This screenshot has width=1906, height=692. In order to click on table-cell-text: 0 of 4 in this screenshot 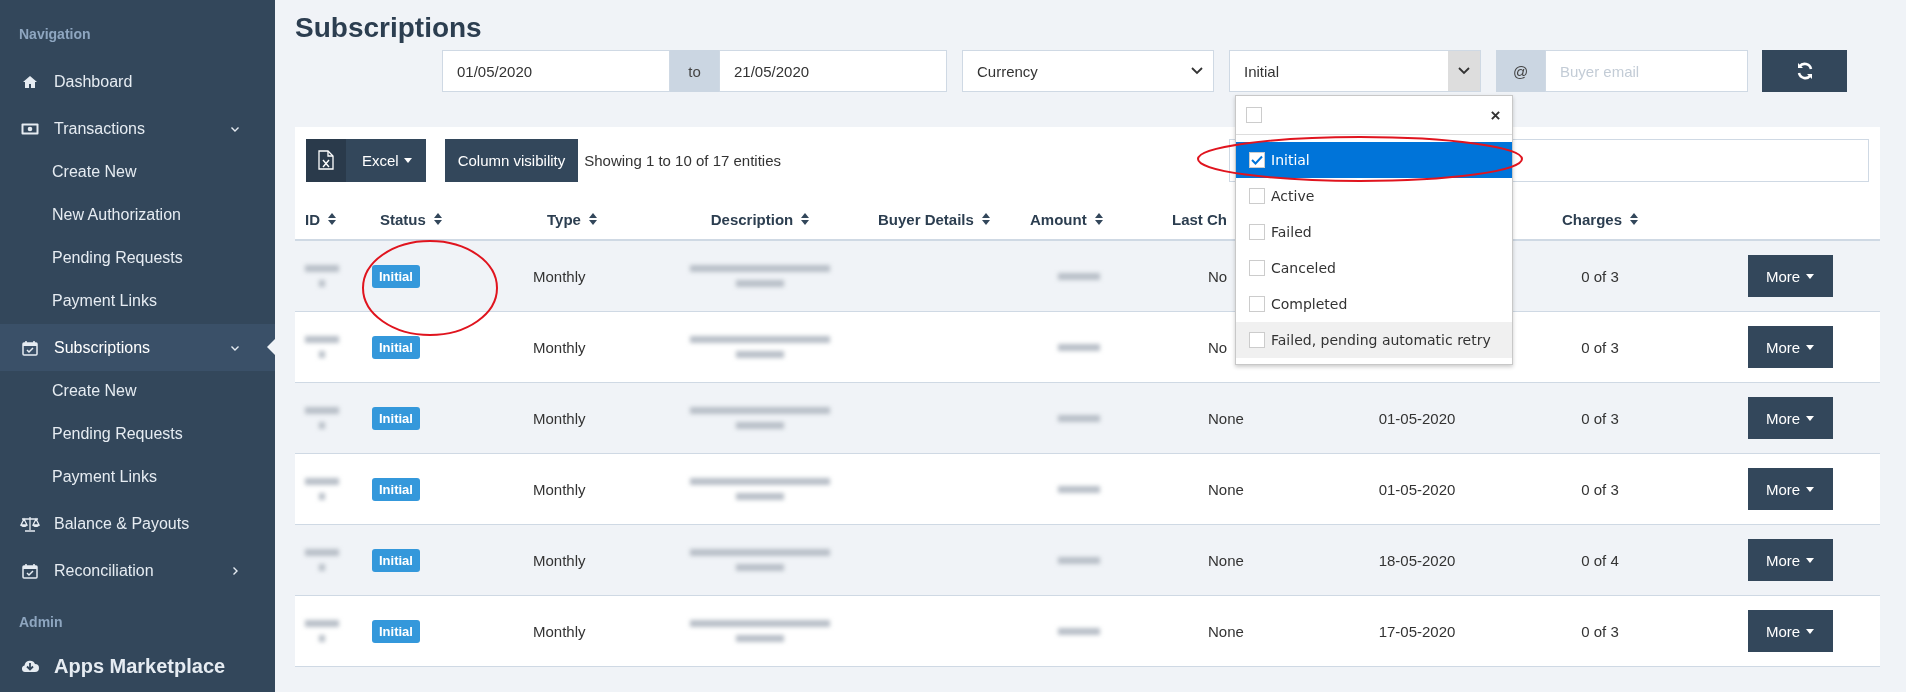, I will do `click(1600, 560)`.